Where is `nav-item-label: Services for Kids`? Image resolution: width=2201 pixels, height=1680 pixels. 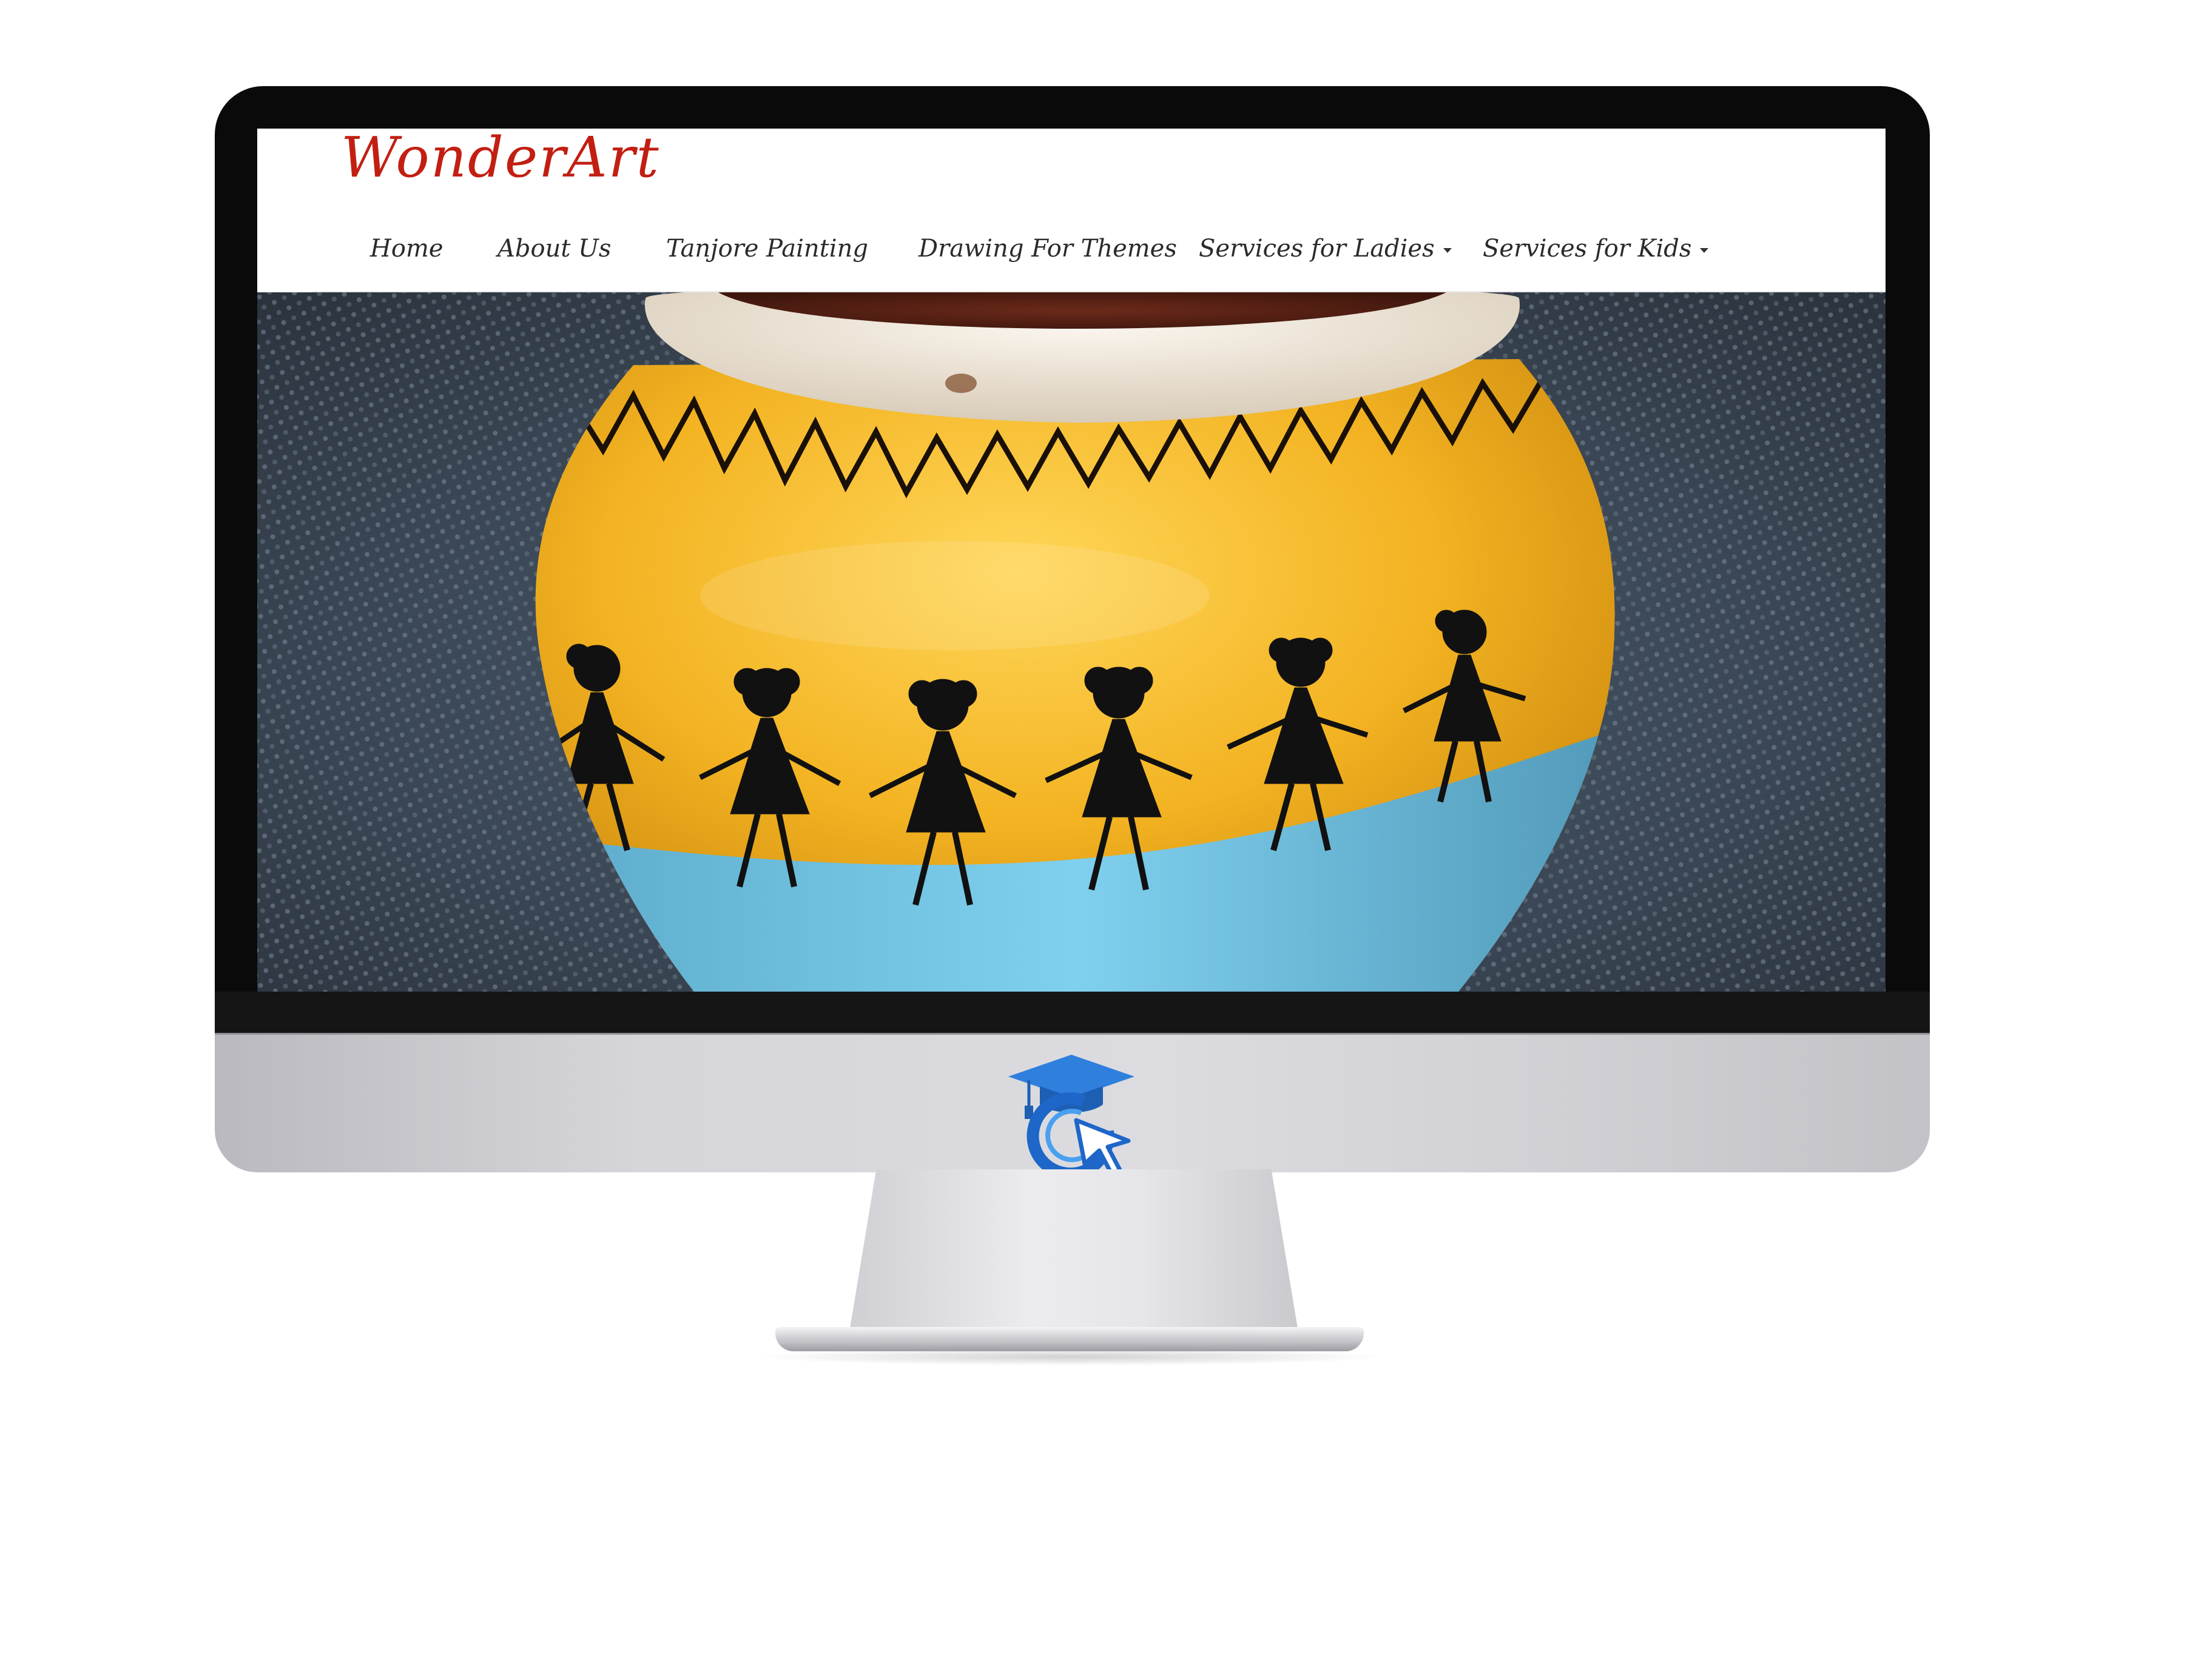 nav-item-label: Services for Kids is located at coordinates (1587, 249).